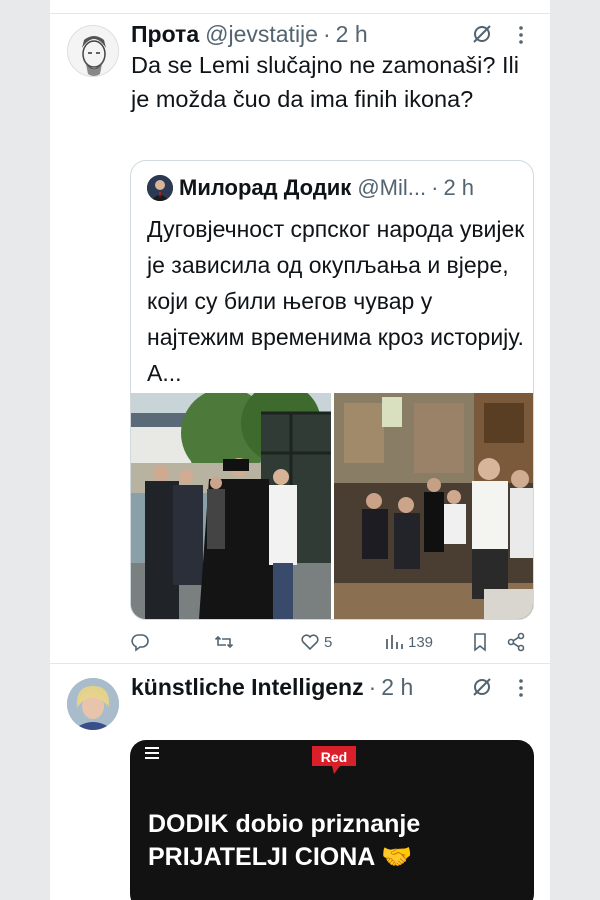 The height and width of the screenshot is (900, 600). I want to click on views-count: 139, so click(421, 642).